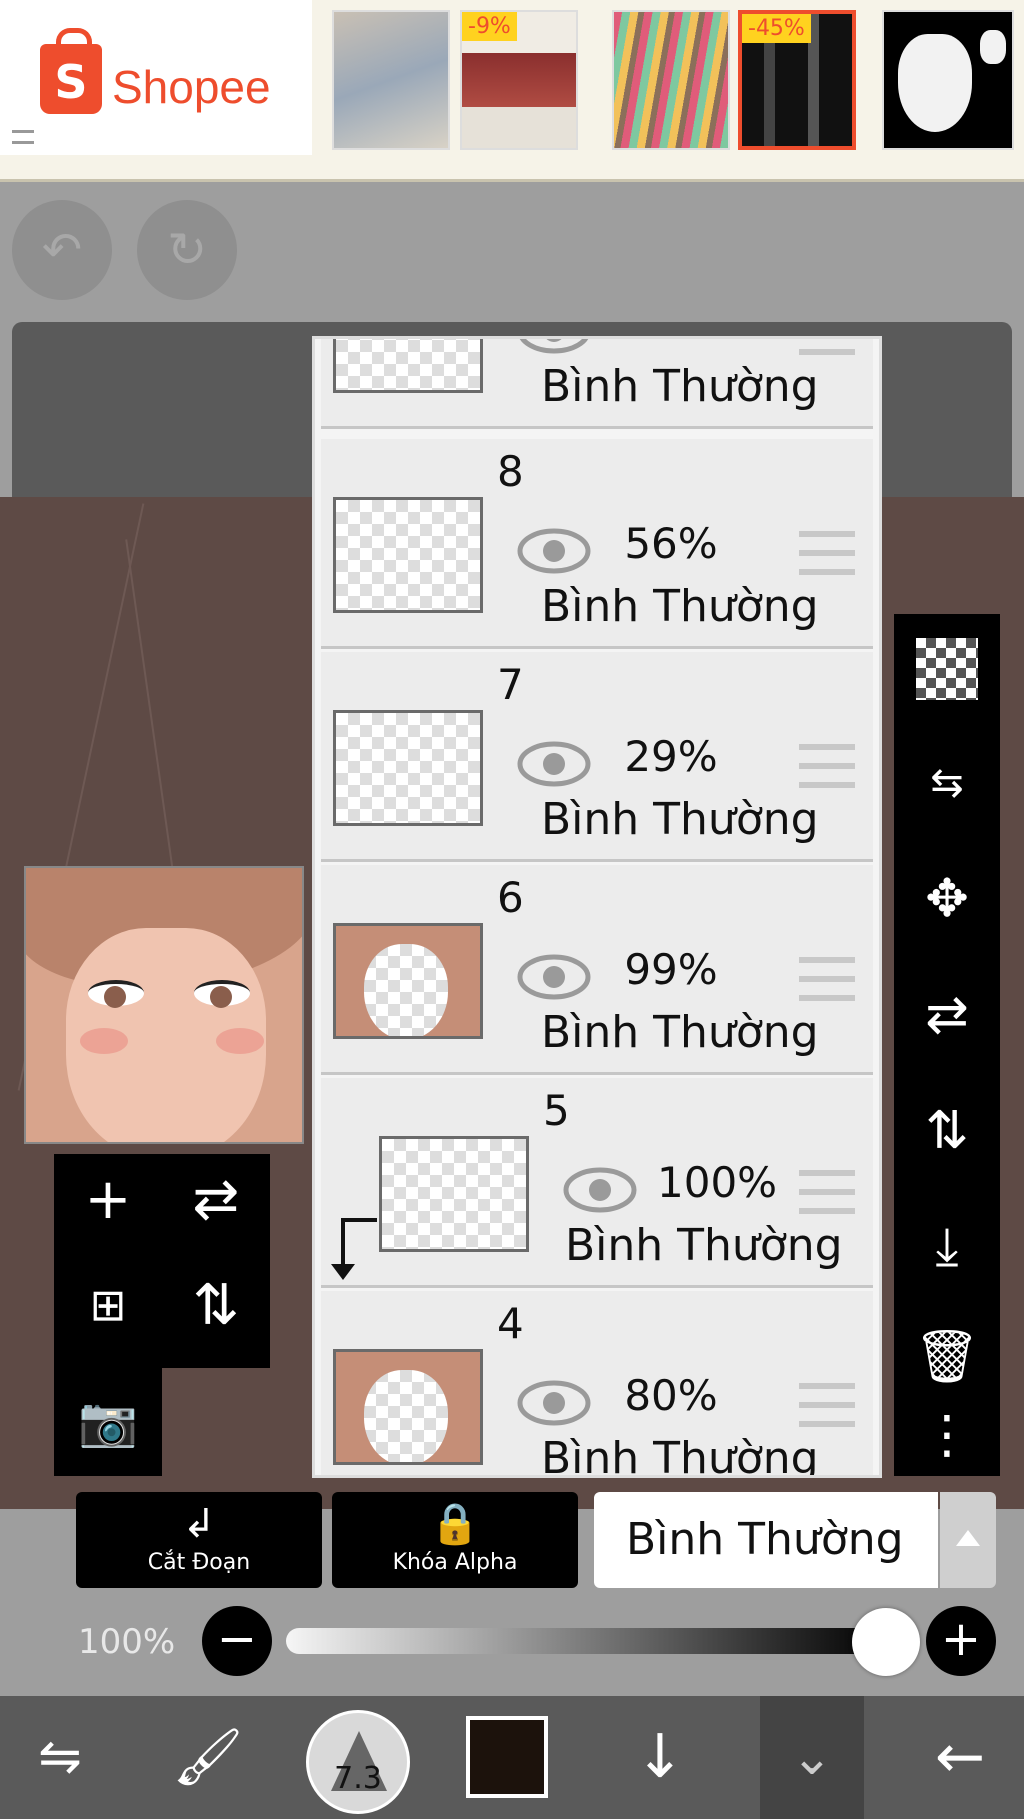  What do you see at coordinates (586, 1641) in the screenshot?
I see `opacity-slider` at bounding box center [586, 1641].